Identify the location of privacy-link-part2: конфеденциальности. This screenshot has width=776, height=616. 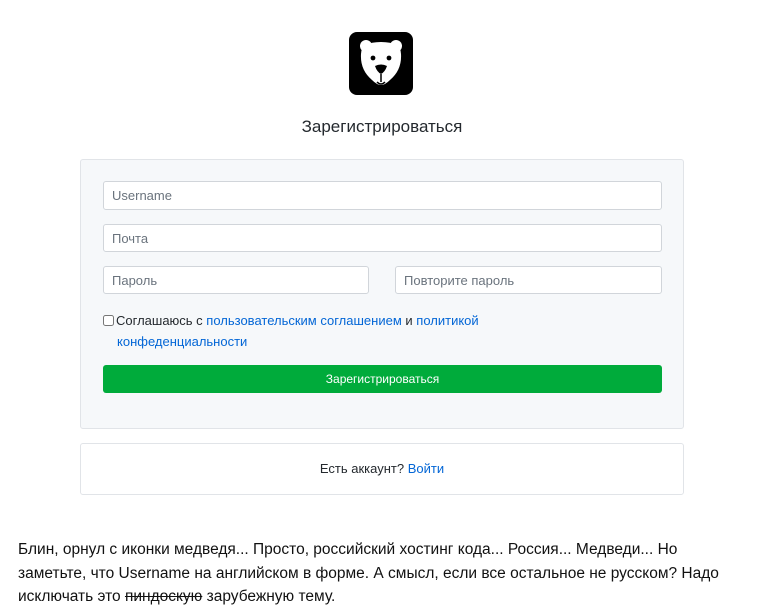
(182, 341).